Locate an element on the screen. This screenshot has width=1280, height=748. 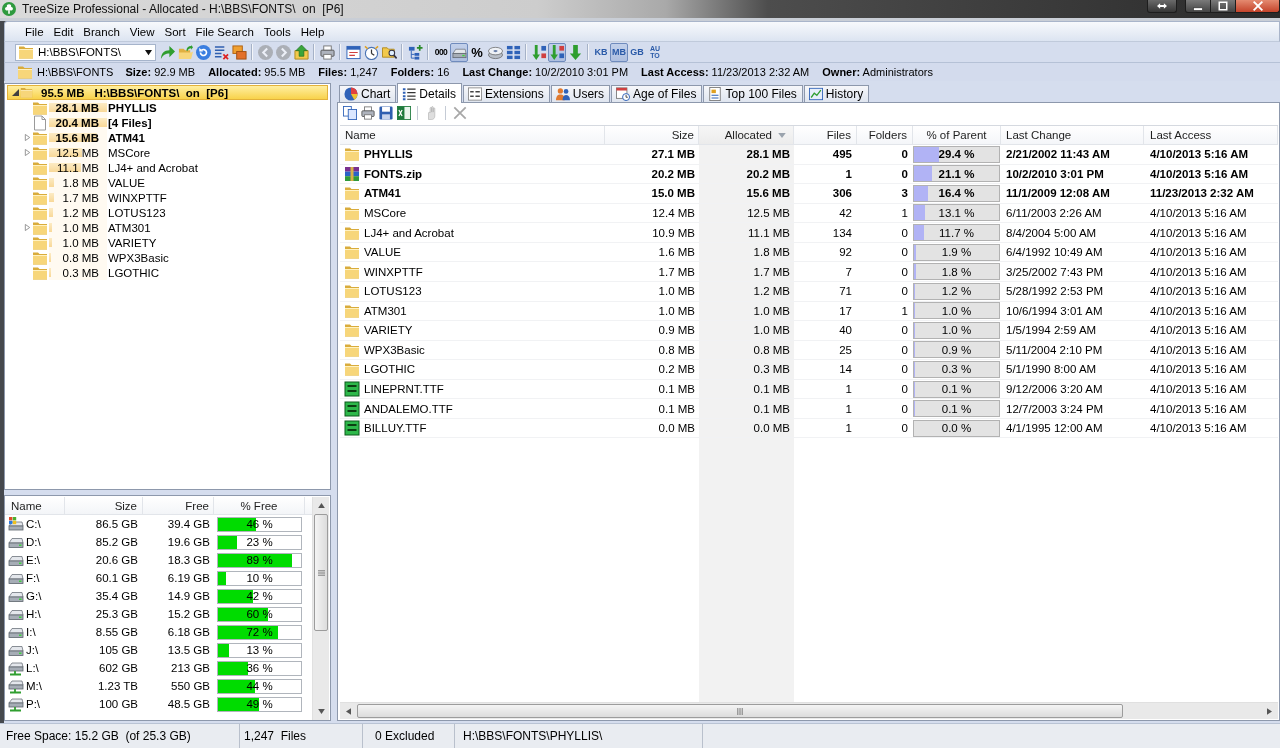
menu-item: Tools is located at coordinates (277, 31).